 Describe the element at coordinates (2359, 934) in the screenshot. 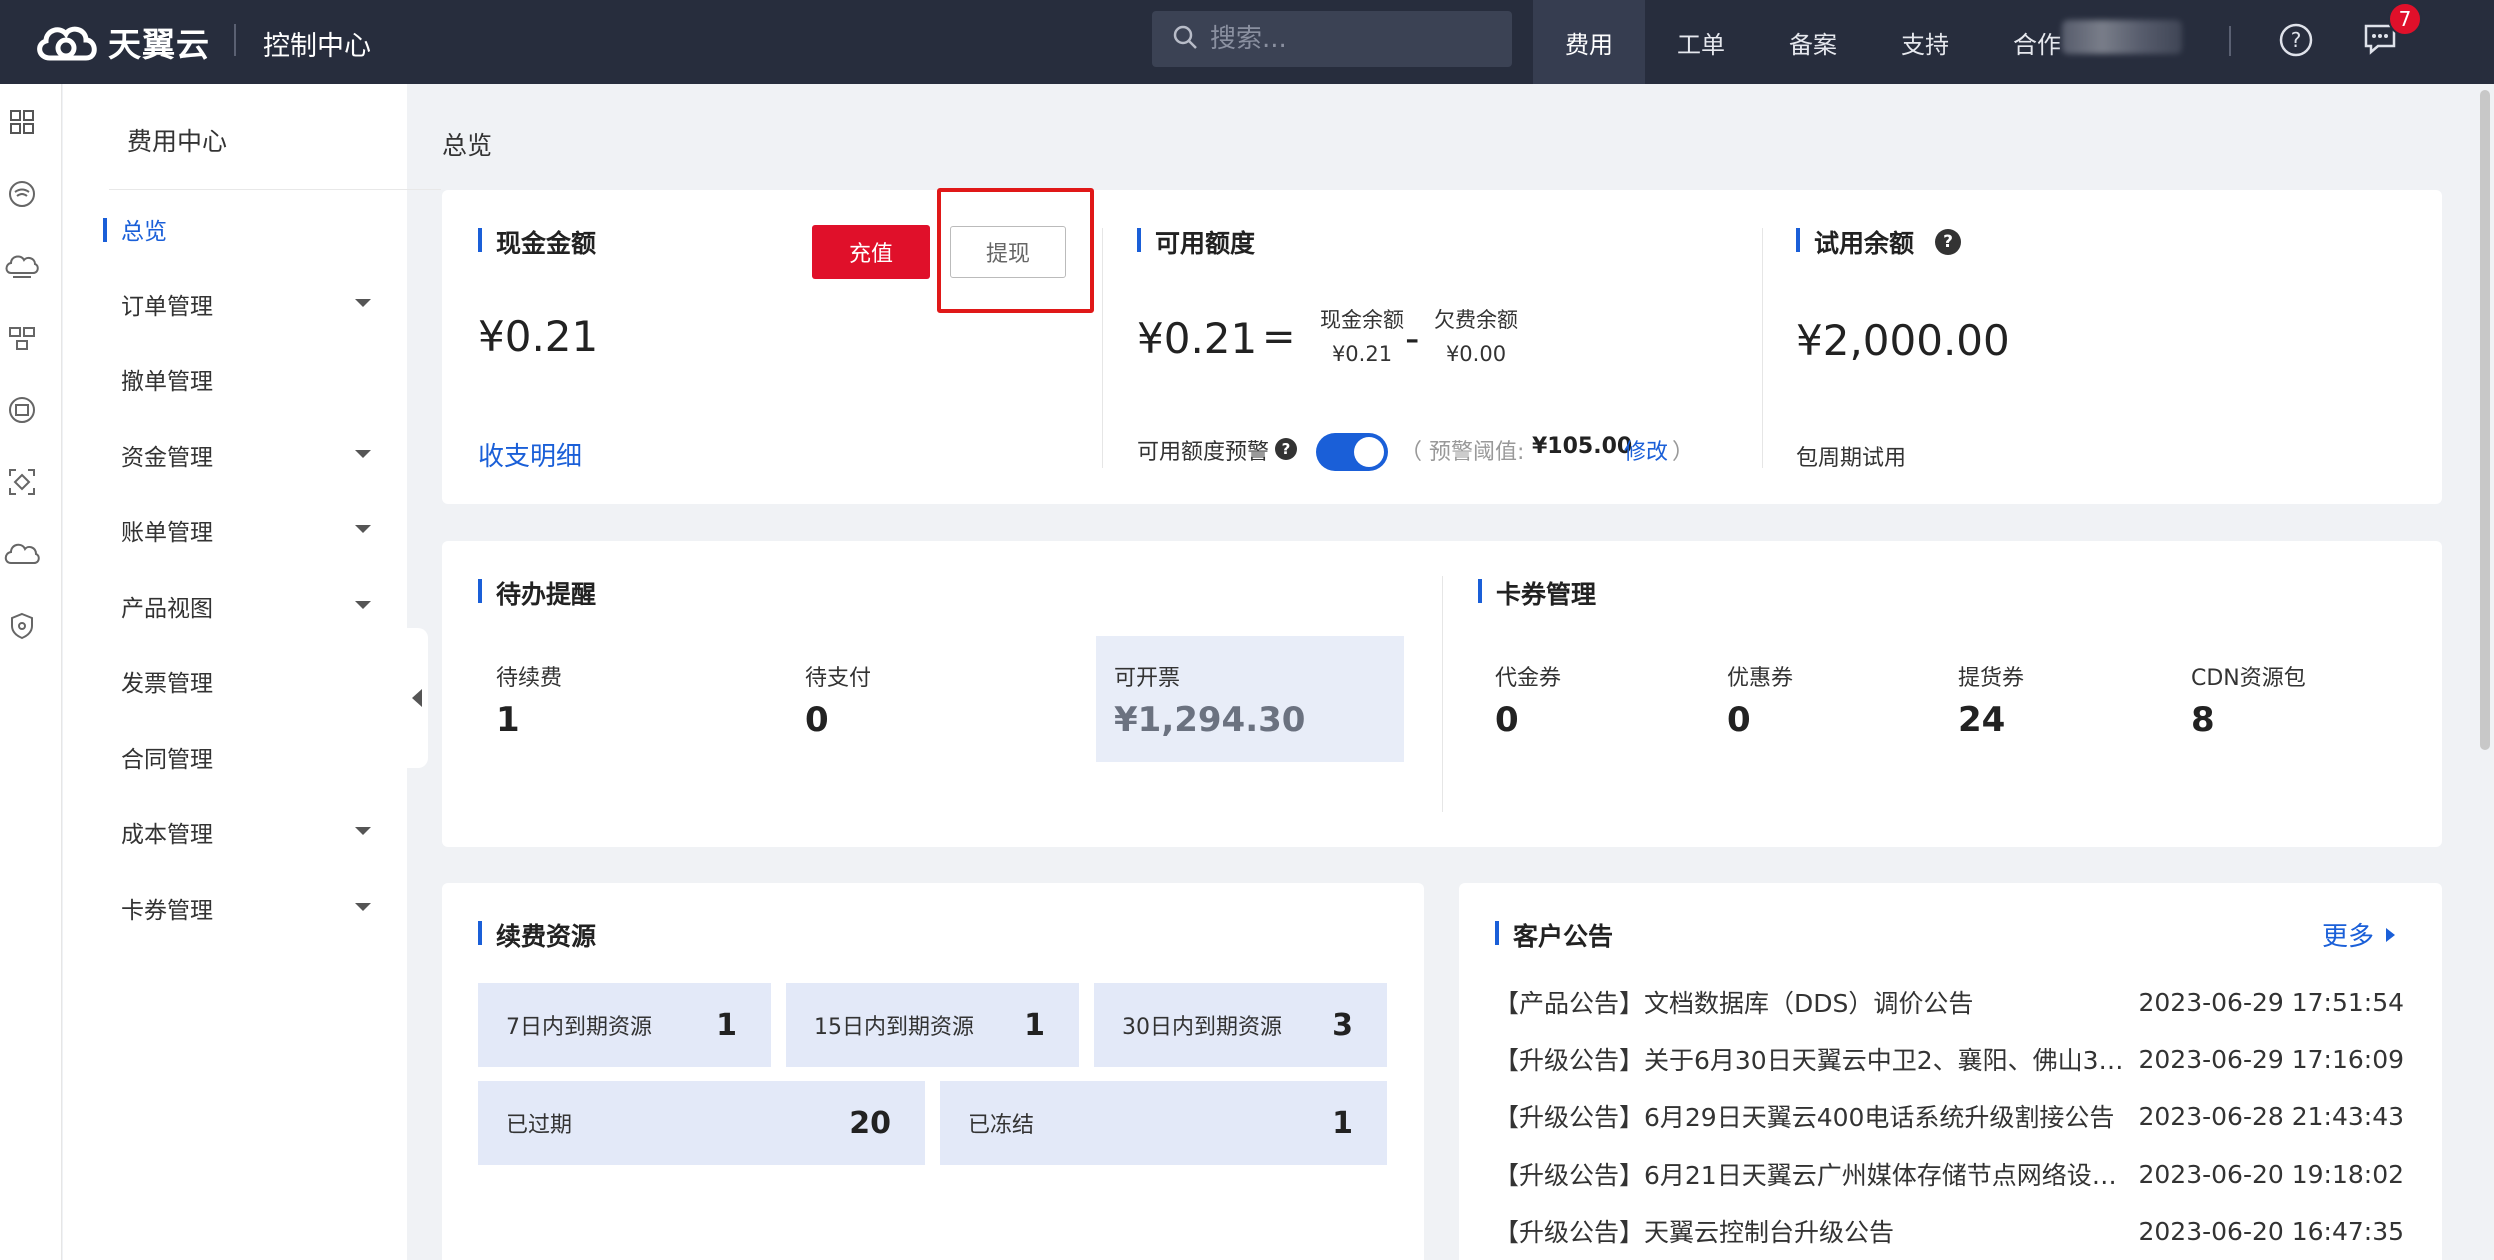

I see `more-notices-link: 更多` at that location.